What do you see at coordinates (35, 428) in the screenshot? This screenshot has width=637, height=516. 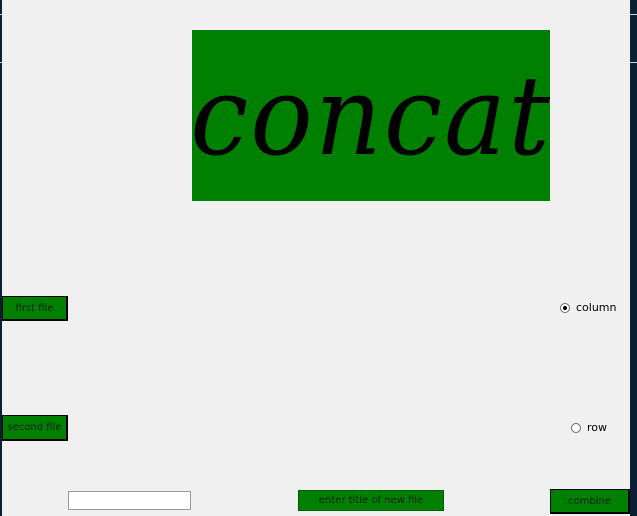 I see `second-file-button: second file` at bounding box center [35, 428].